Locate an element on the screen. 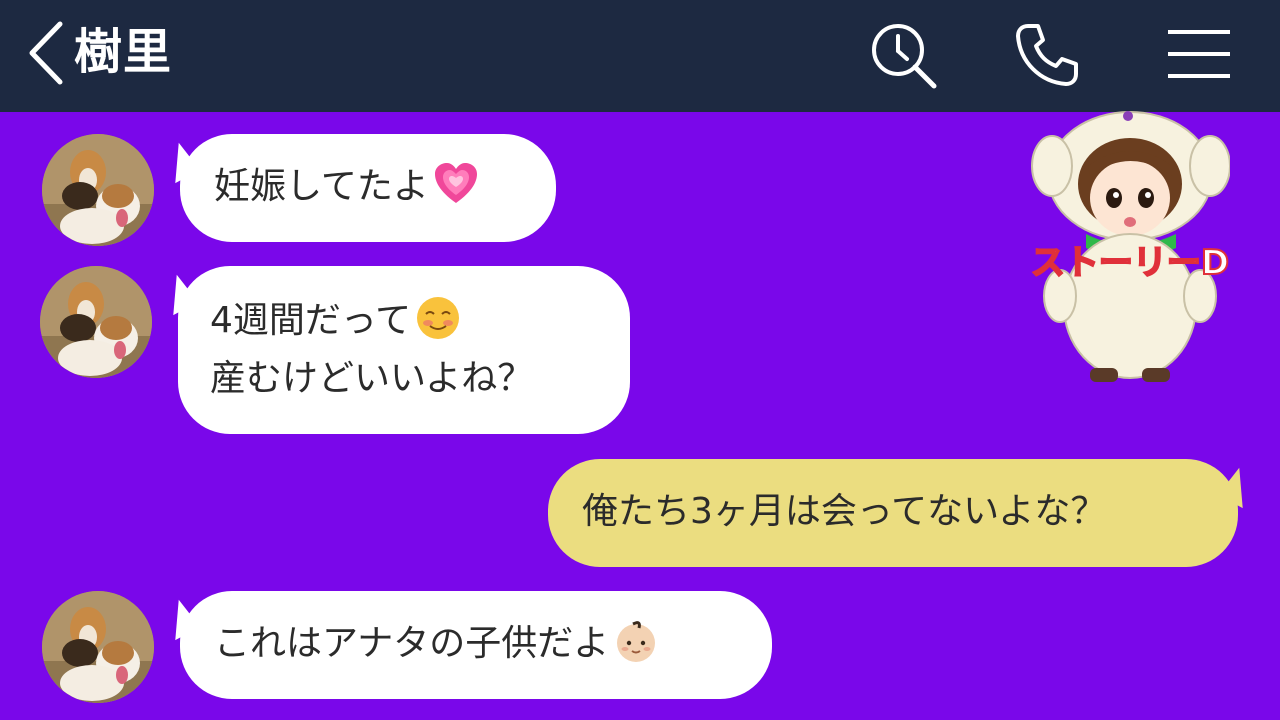 Image resolution: width=1280 pixels, height=720 pixels. menu-icon is located at coordinates (1199, 55).